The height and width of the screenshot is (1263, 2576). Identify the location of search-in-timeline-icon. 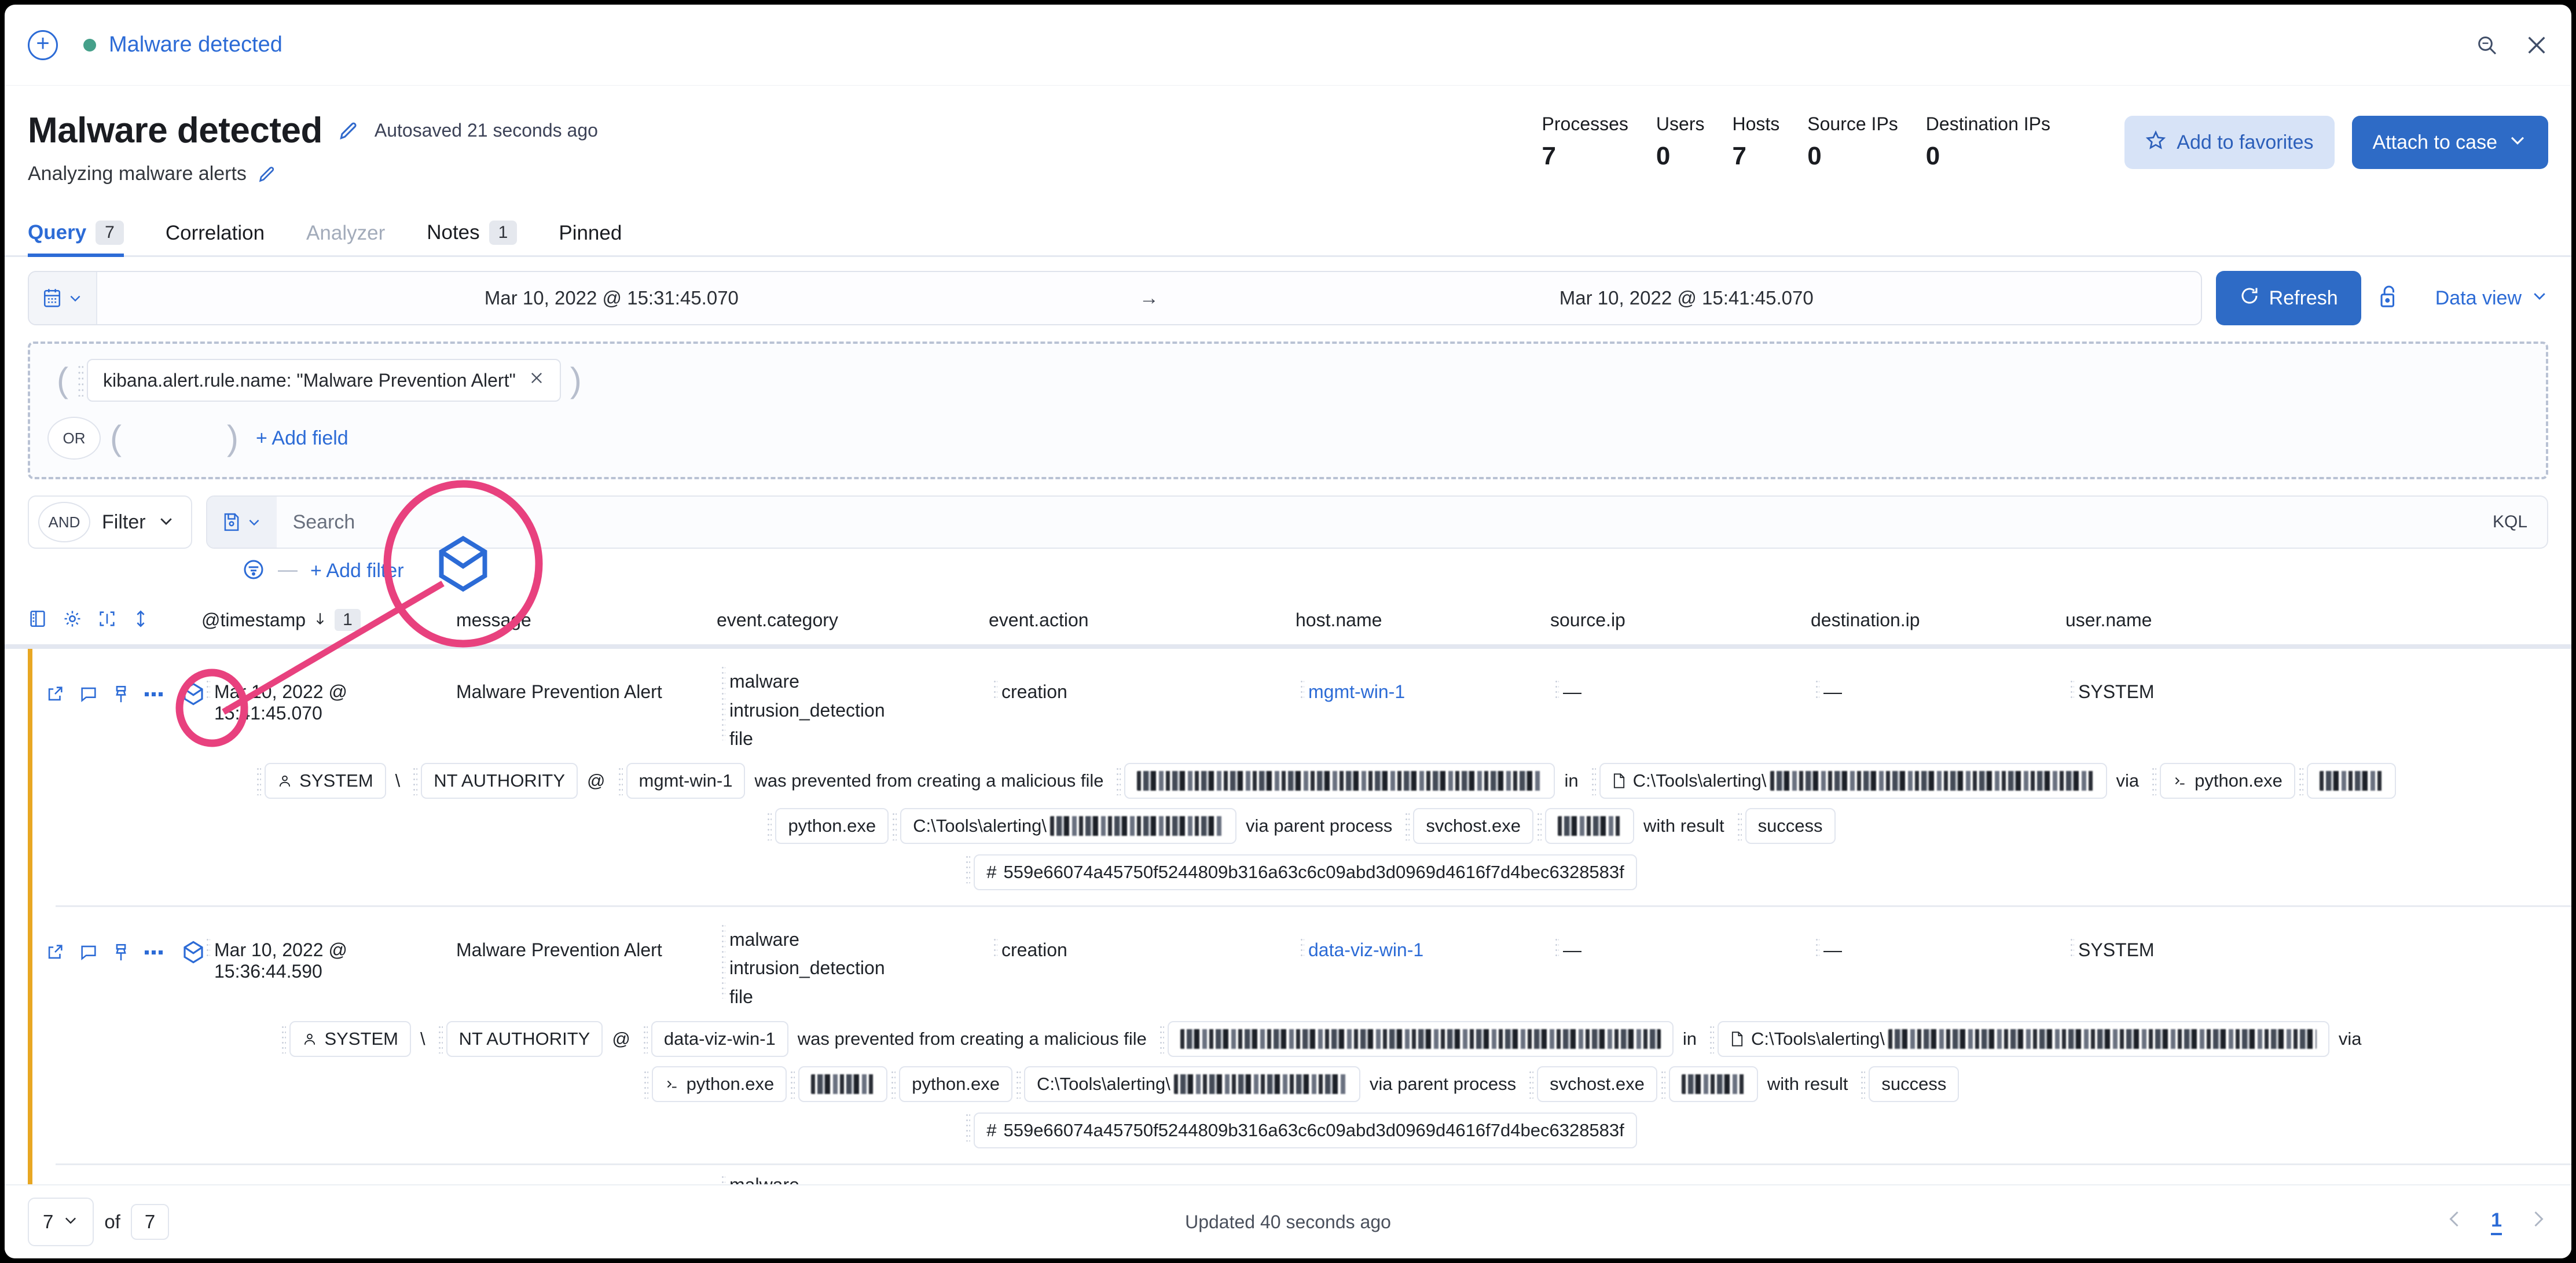
(2486, 45).